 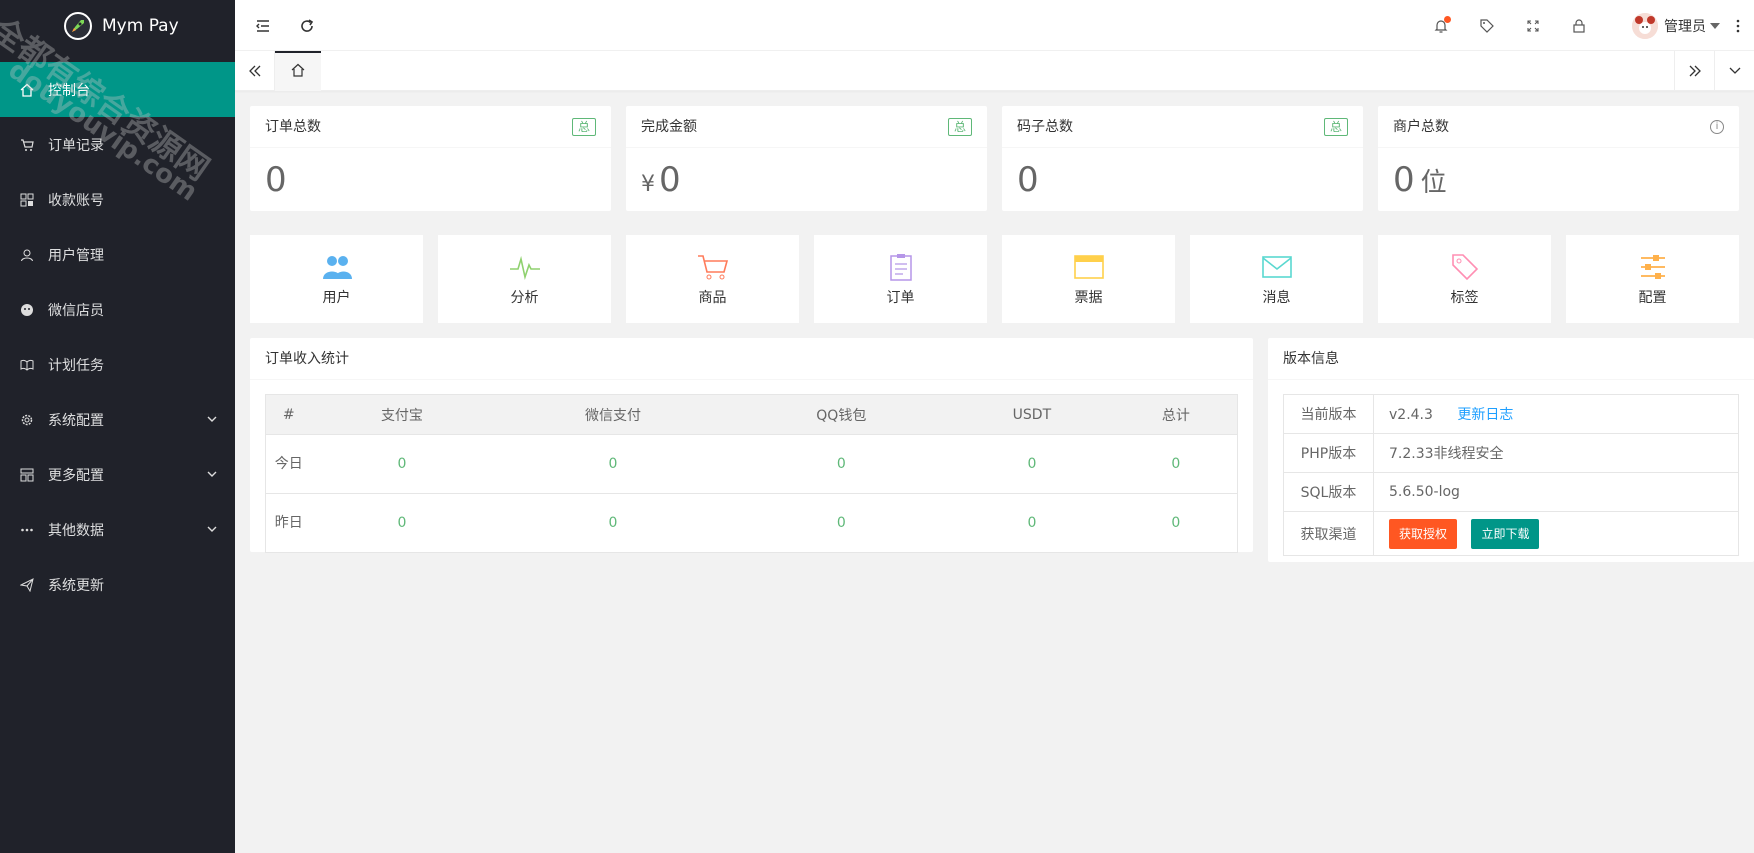 What do you see at coordinates (1685, 27) in the screenshot?
I see `admin-name: 管理员` at bounding box center [1685, 27].